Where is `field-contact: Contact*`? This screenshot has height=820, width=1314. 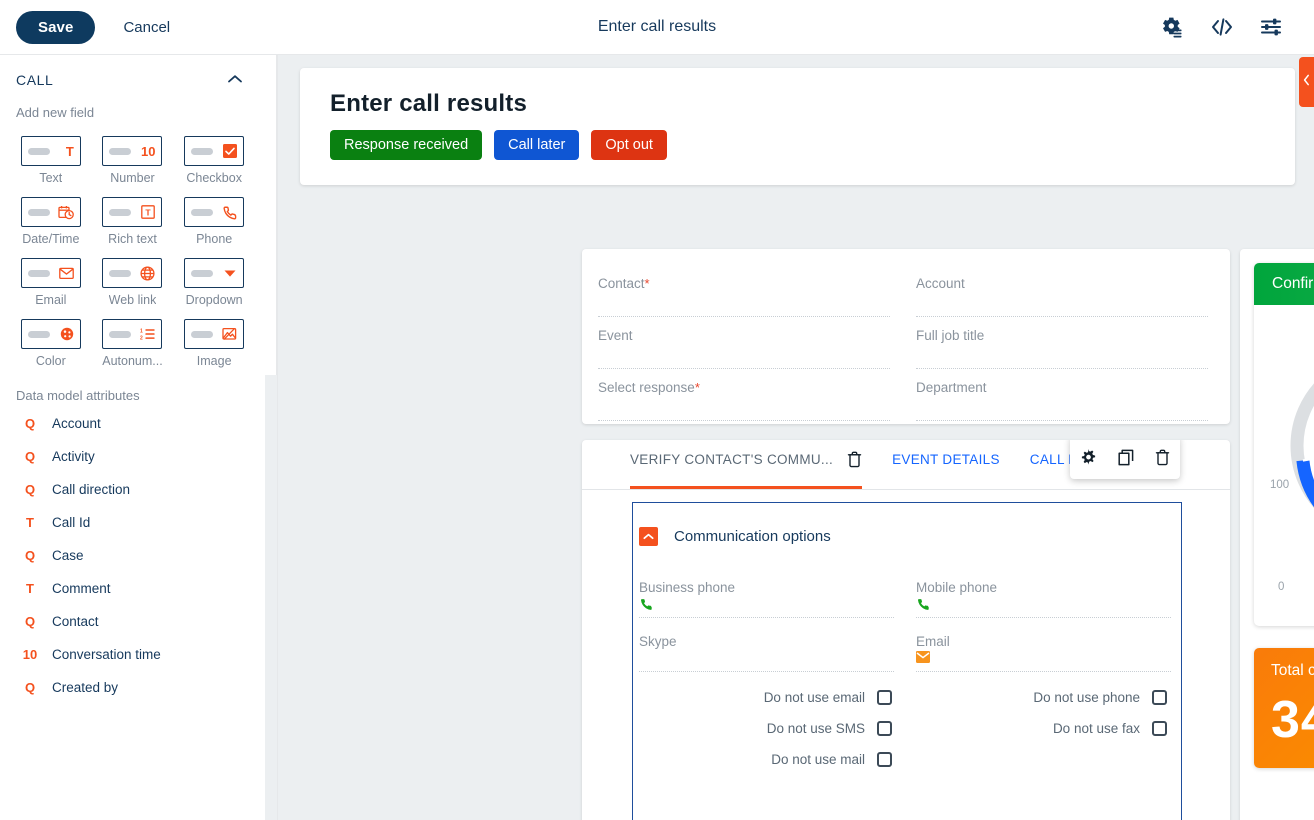
field-contact: Contact* is located at coordinates (744, 291).